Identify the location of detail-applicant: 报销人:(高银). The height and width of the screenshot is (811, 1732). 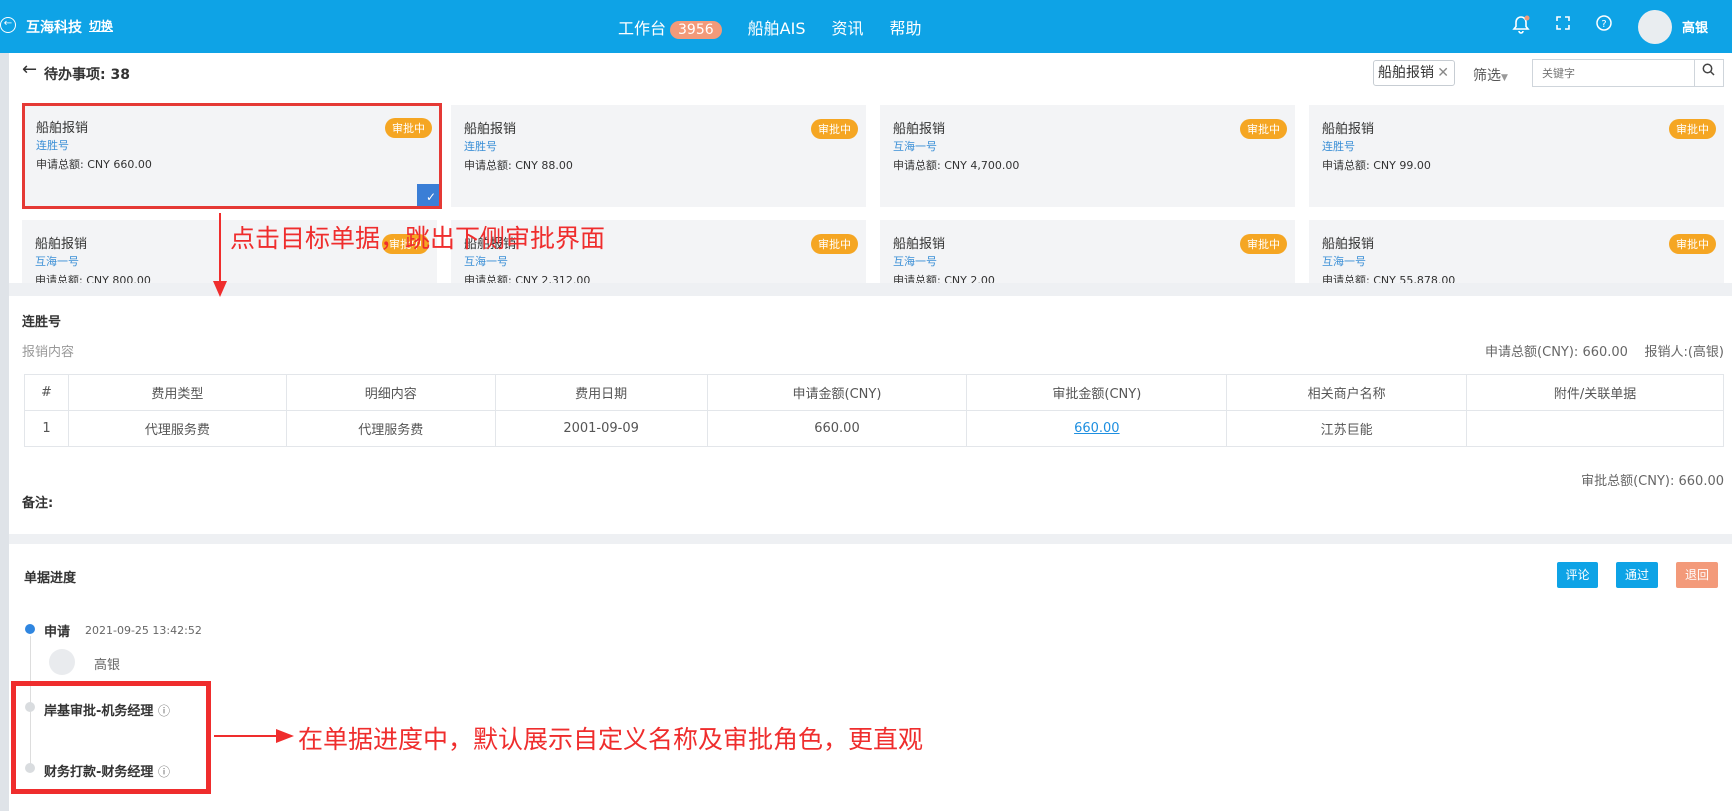
(1684, 352).